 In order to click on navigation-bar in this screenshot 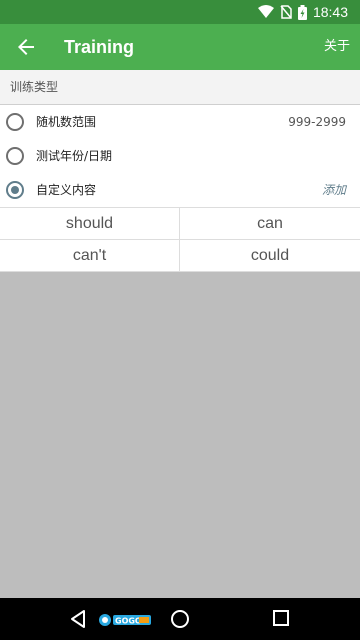, I will do `click(180, 619)`.